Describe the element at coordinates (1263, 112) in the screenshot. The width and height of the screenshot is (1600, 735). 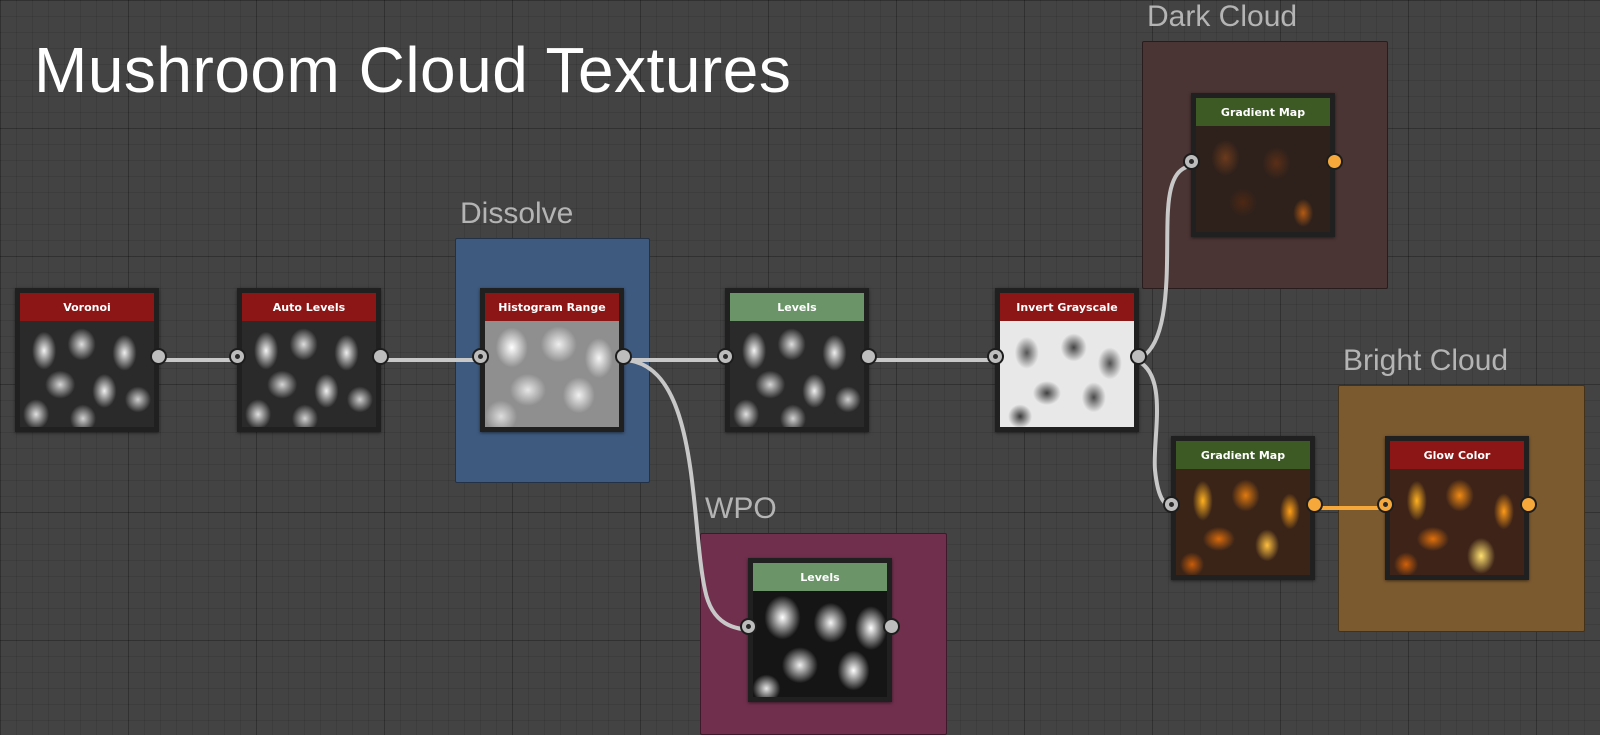
I see `node-gradient-map-dark-header: Gradient Map` at that location.